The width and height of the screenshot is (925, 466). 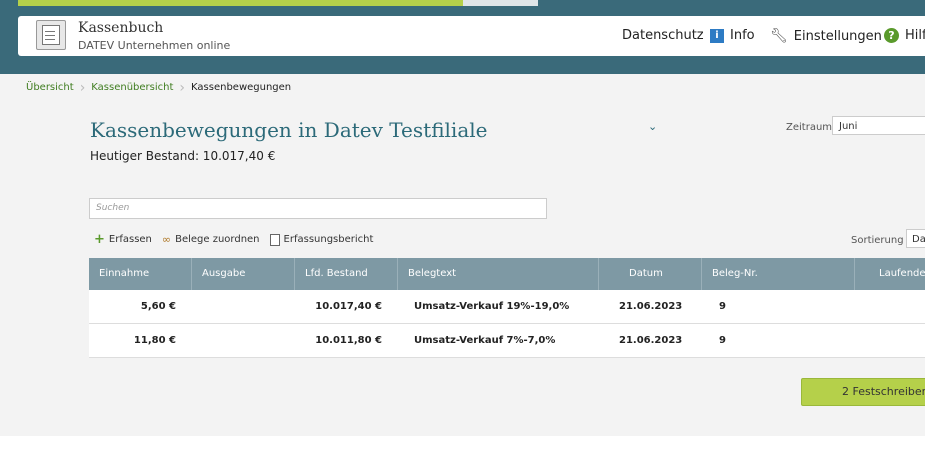 I want to click on erfassen-button: + Erfassen, so click(x=123, y=239).